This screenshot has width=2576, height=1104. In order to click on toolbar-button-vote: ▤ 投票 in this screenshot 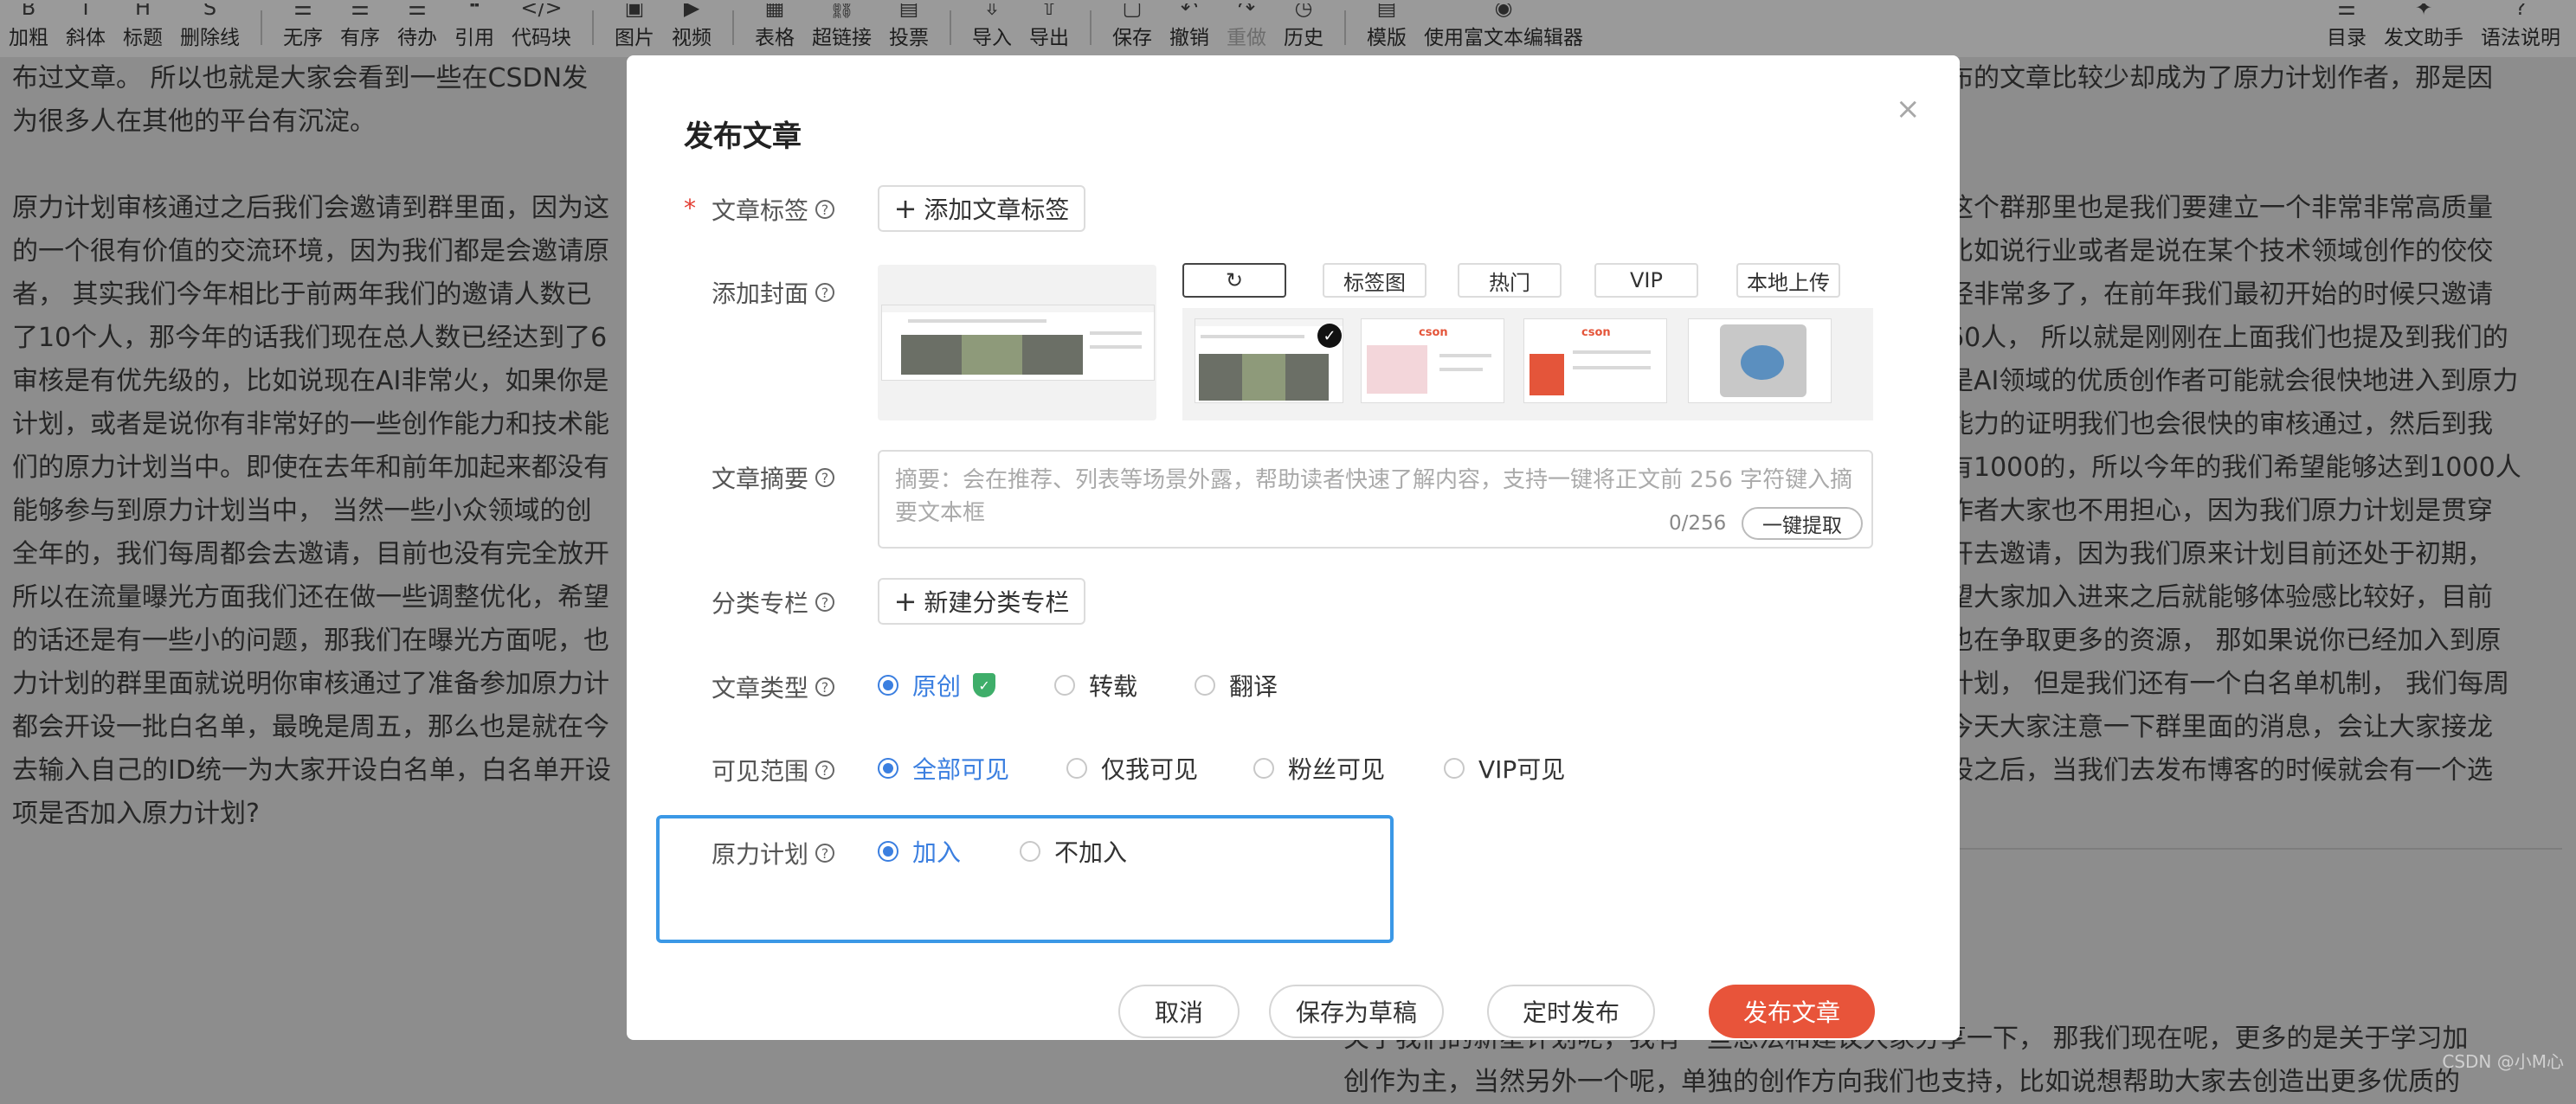, I will do `click(908, 28)`.